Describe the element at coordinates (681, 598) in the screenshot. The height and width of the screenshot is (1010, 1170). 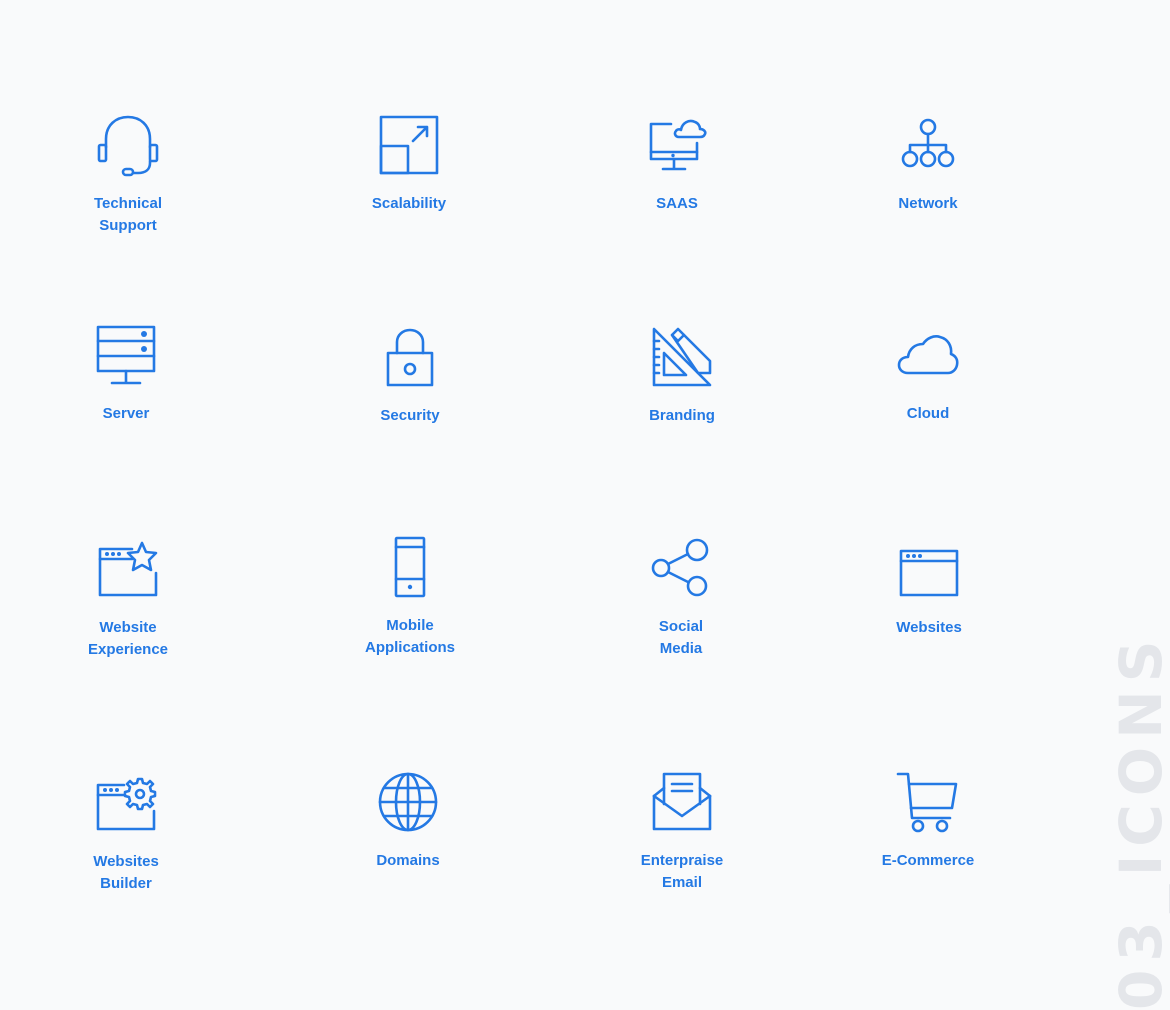
I see `icon-social-media: Social Media` at that location.